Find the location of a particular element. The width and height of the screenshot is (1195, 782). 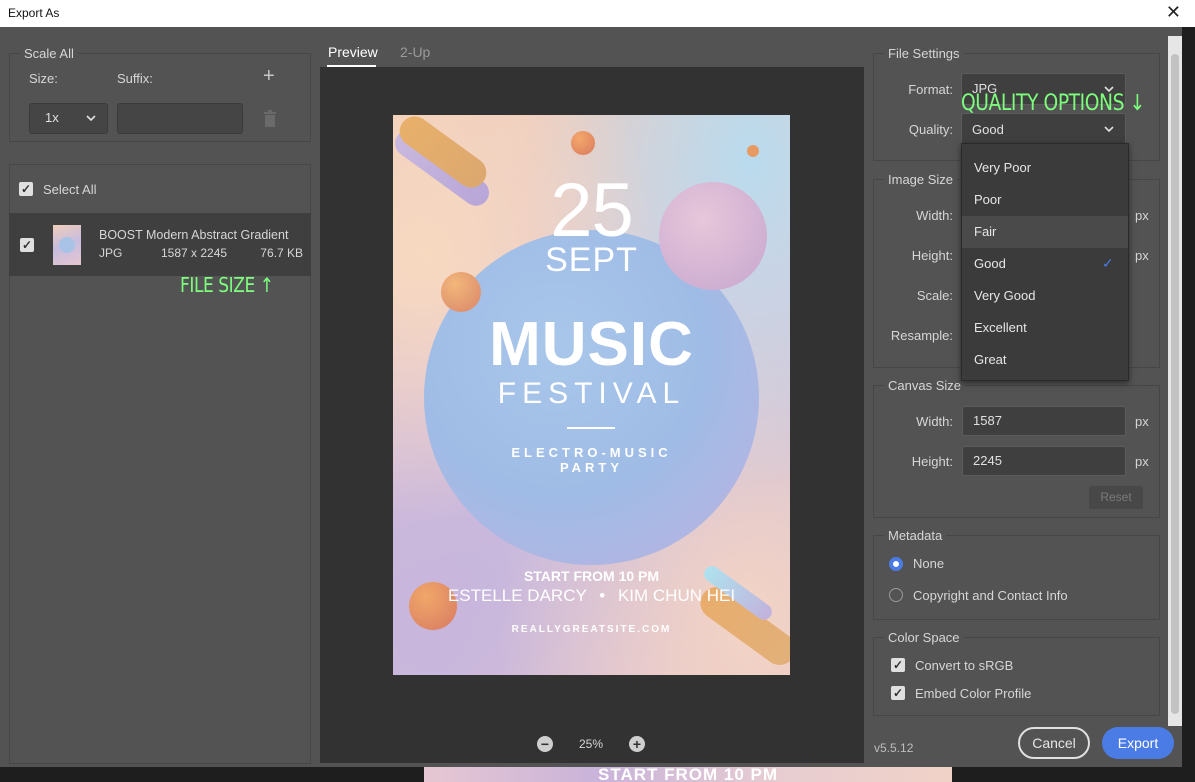

zoom-level: 25% is located at coordinates (591, 744).